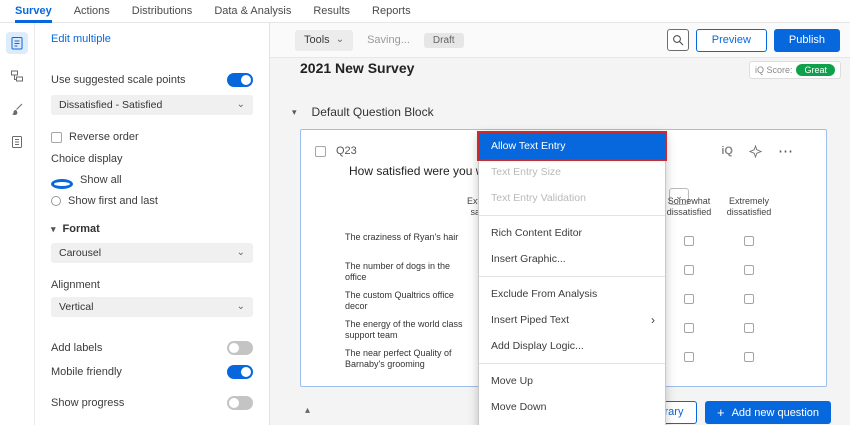 The width and height of the screenshot is (850, 425). What do you see at coordinates (17, 109) in the screenshot?
I see `look-and-feel-icon` at bounding box center [17, 109].